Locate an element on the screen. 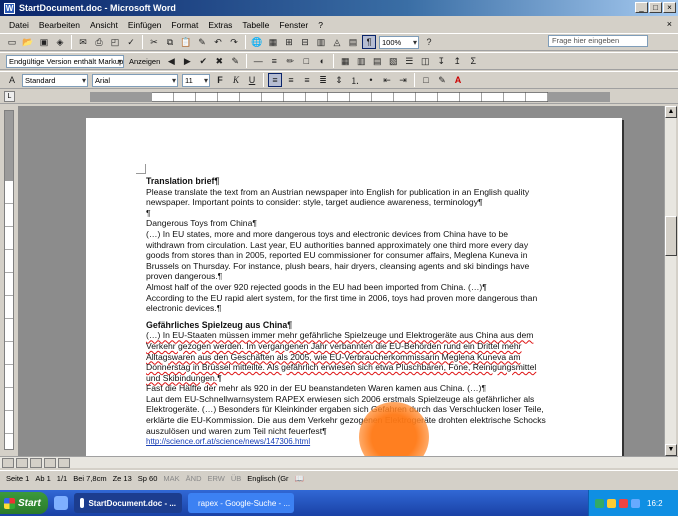 The height and width of the screenshot is (516, 678). outline-view-icon is located at coordinates (50, 462).